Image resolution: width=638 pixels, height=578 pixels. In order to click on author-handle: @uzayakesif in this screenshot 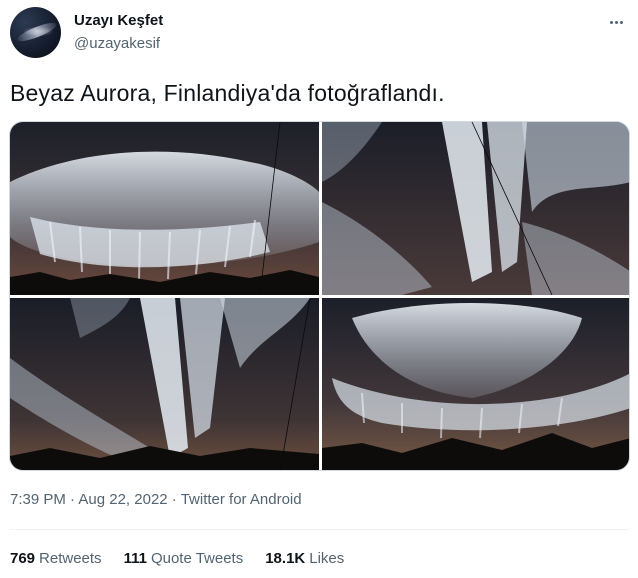, I will do `click(117, 43)`.